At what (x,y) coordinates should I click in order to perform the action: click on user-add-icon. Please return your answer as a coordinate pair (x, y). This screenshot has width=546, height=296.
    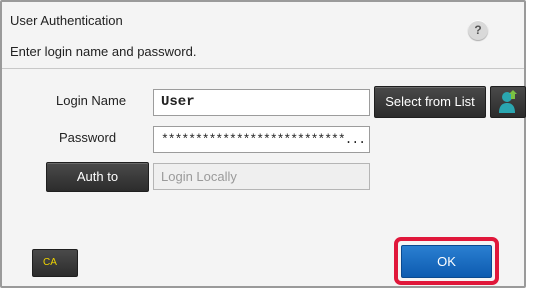
    Looking at the image, I should click on (508, 101).